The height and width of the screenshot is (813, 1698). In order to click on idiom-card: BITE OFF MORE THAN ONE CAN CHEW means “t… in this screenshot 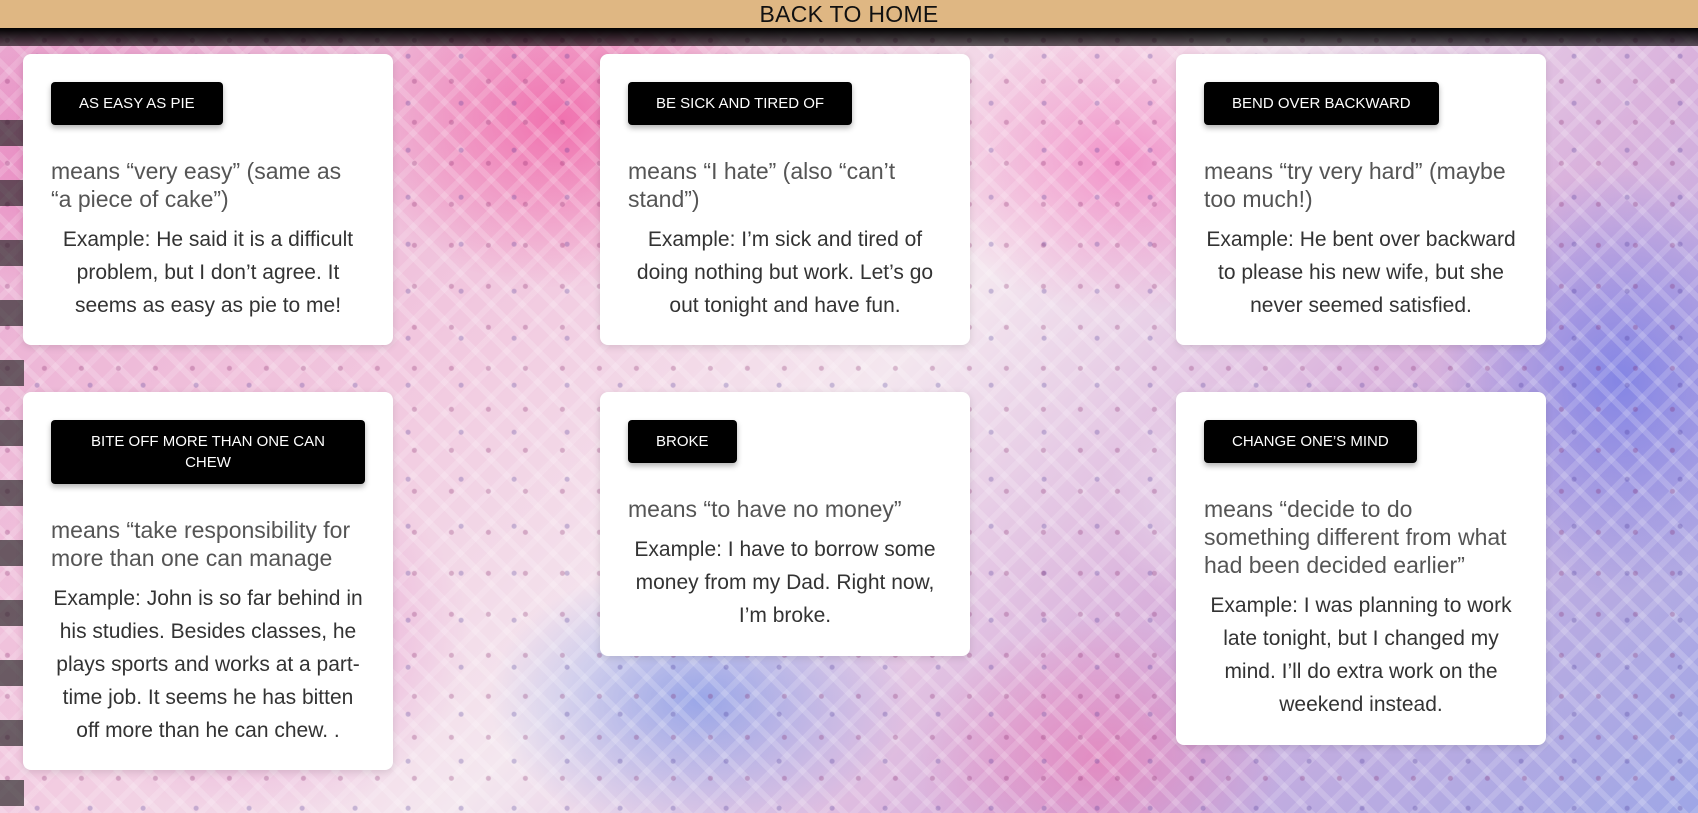, I will do `click(208, 581)`.